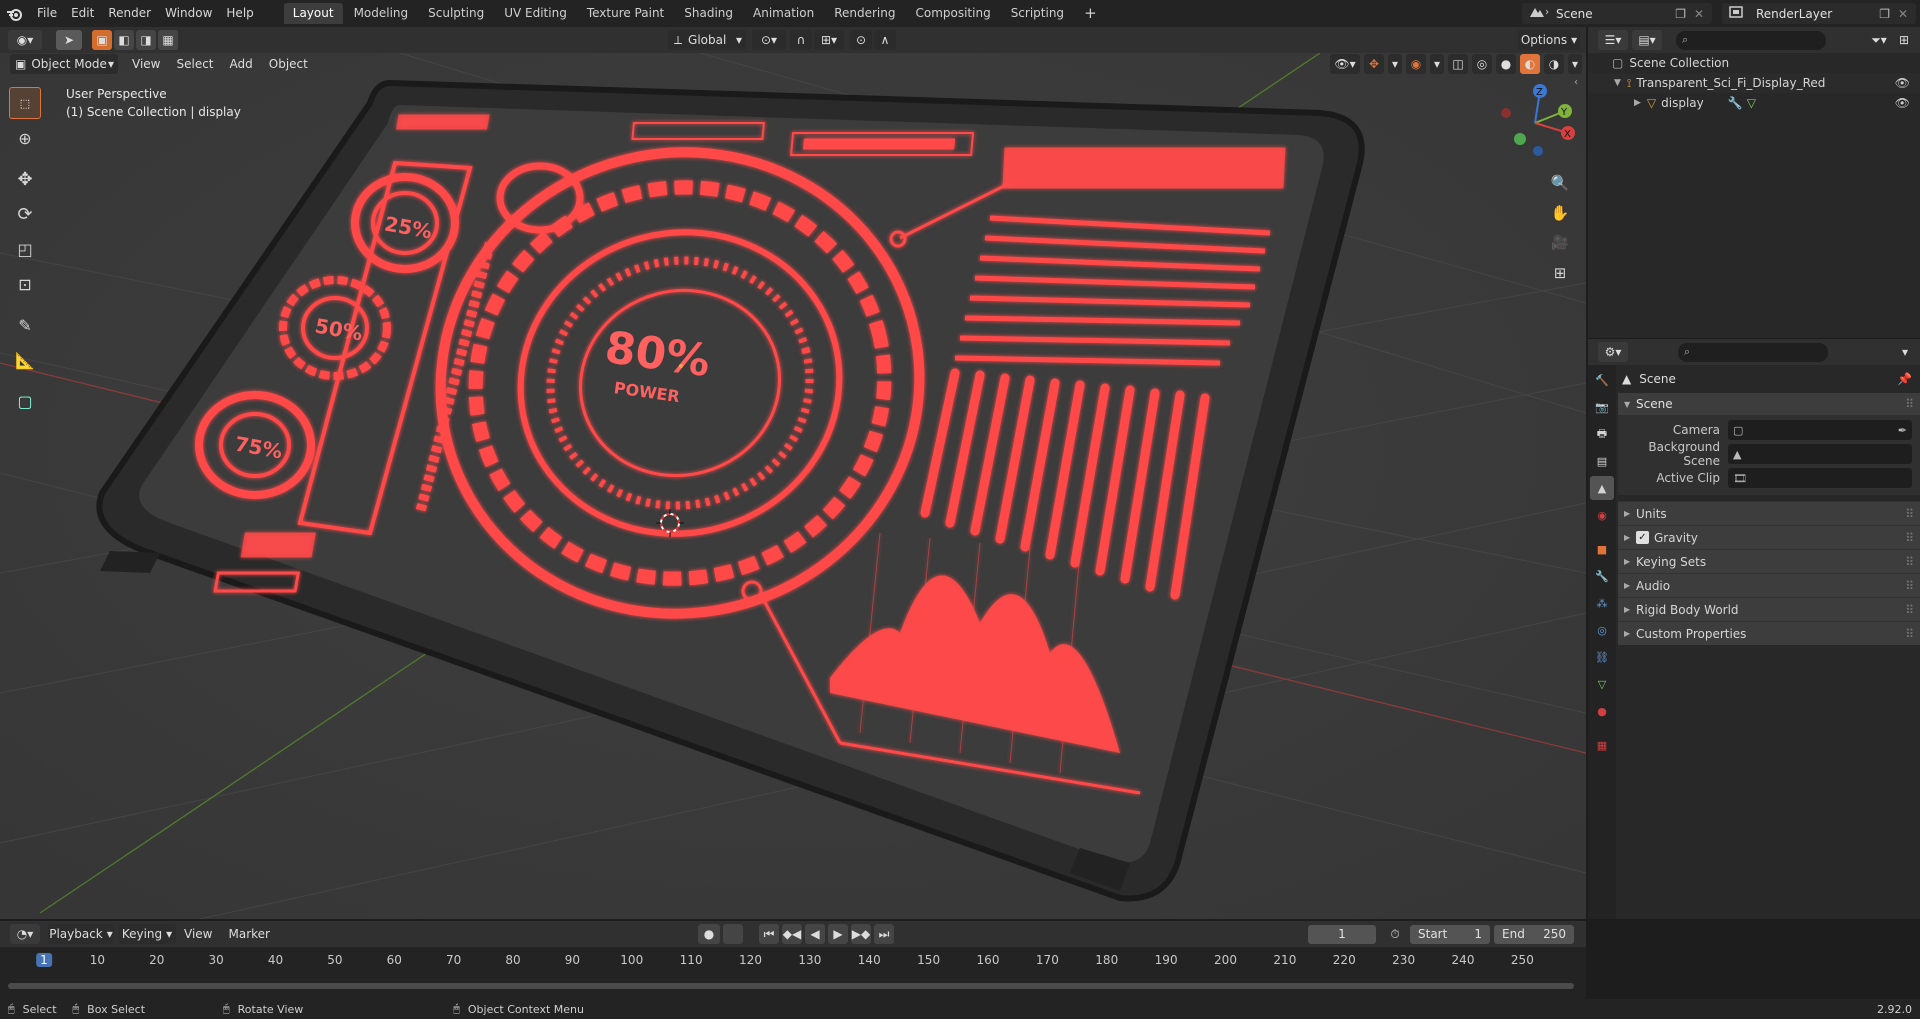  What do you see at coordinates (47, 13) in the screenshot?
I see `menu-file: File` at bounding box center [47, 13].